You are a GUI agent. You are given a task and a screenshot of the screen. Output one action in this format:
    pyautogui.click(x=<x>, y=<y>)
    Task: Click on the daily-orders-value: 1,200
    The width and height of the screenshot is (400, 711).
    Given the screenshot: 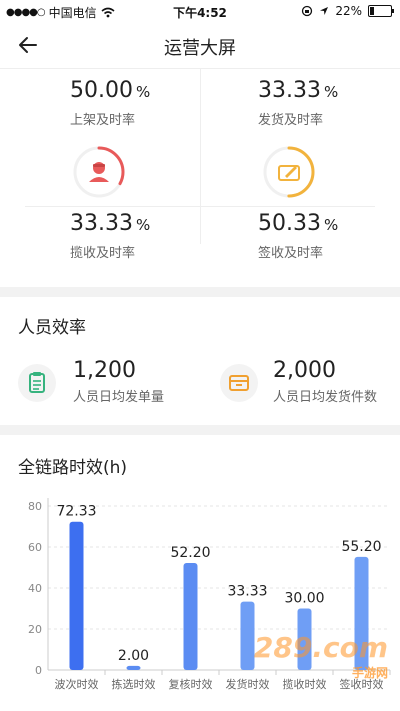 What is the action you would take?
    pyautogui.click(x=104, y=370)
    